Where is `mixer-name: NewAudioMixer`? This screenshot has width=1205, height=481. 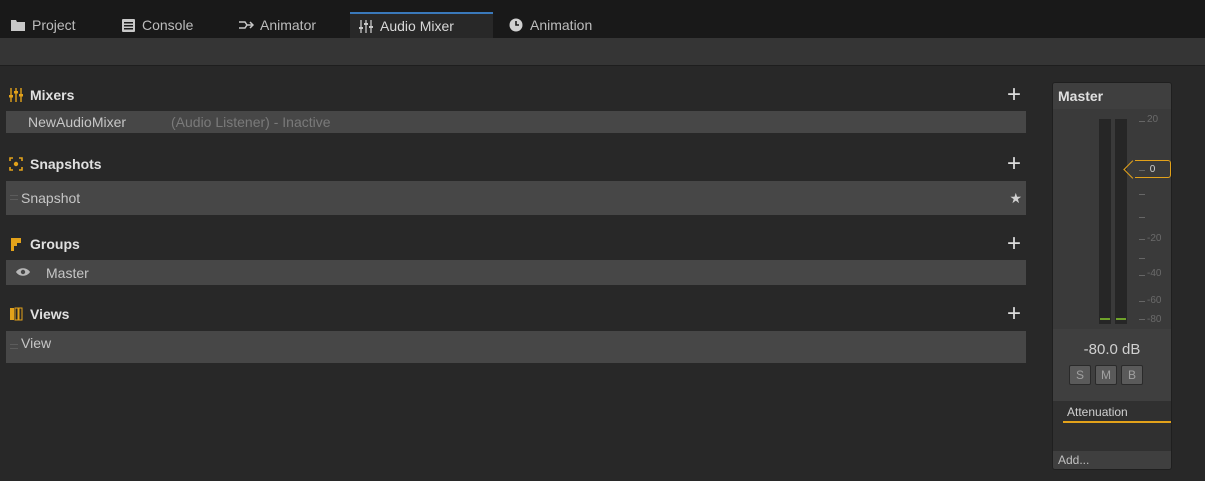 mixer-name: NewAudioMixer is located at coordinates (77, 122).